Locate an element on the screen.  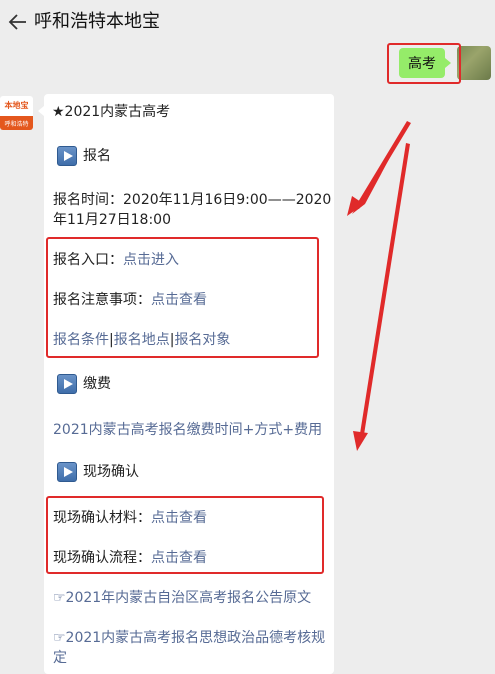
annotation-arrows is located at coordinates (379, 286).